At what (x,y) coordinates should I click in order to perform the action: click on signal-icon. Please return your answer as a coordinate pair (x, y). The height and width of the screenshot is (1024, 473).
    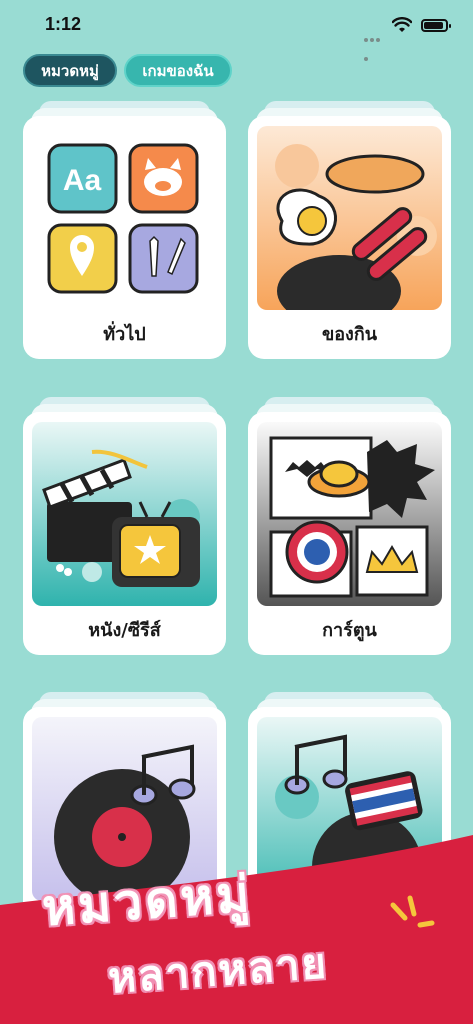
    Looking at the image, I should click on (375, 44).